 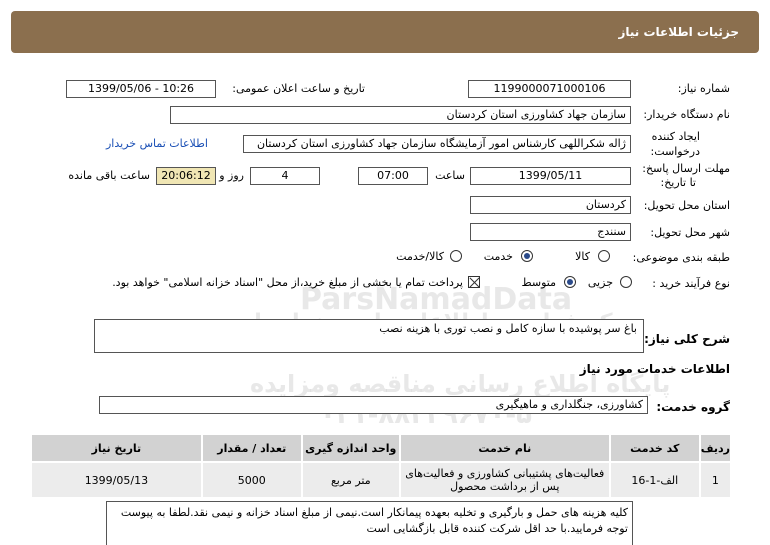 What do you see at coordinates (350, 448) in the screenshot?
I see `col-unit: واحد اندازه گیری` at bounding box center [350, 448].